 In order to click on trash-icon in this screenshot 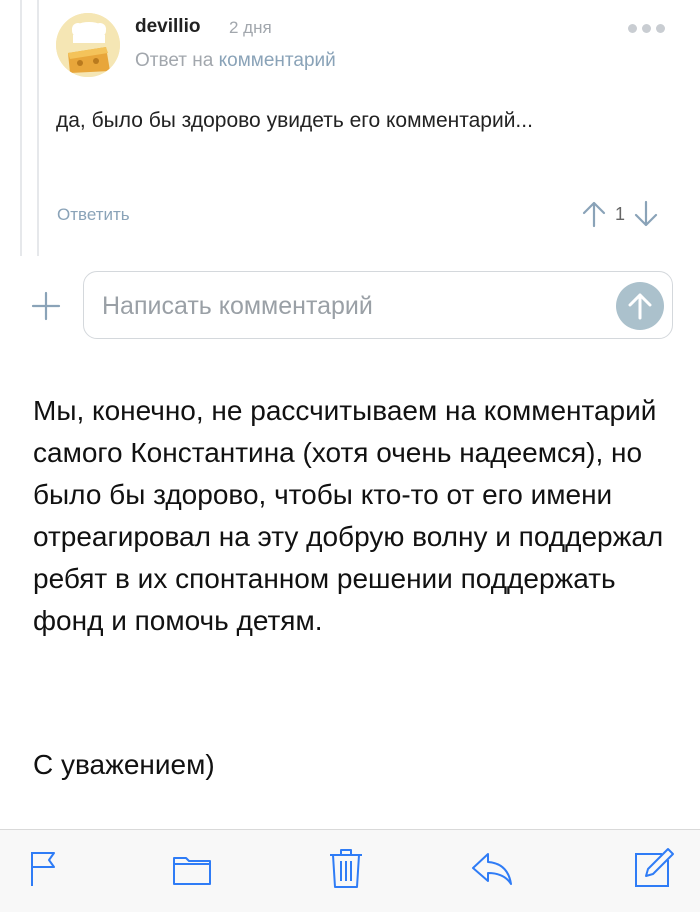, I will do `click(346, 868)`.